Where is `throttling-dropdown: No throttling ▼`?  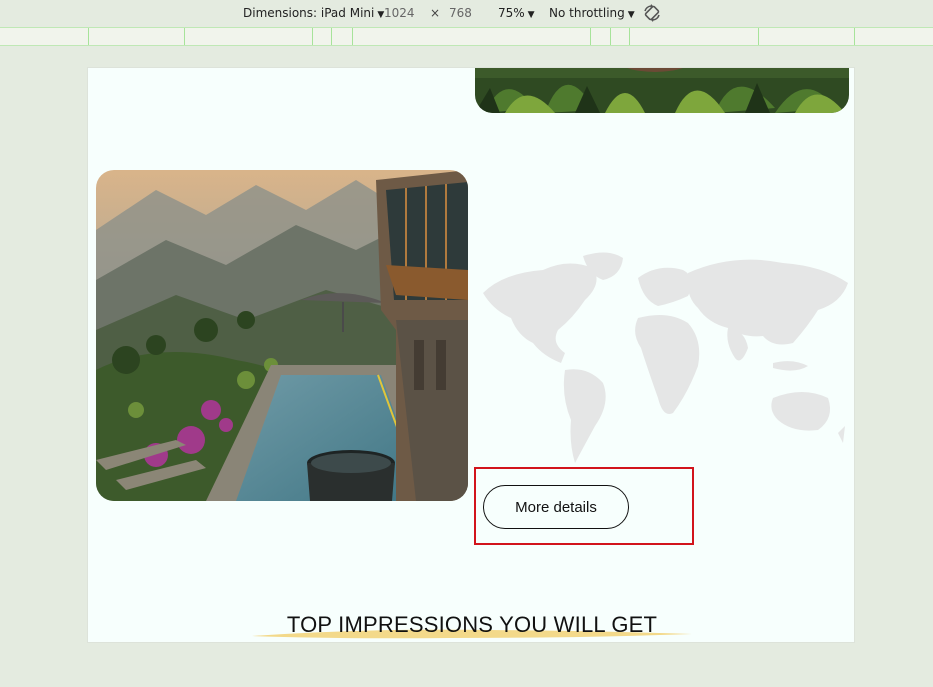
throttling-dropdown: No throttling ▼ is located at coordinates (592, 13).